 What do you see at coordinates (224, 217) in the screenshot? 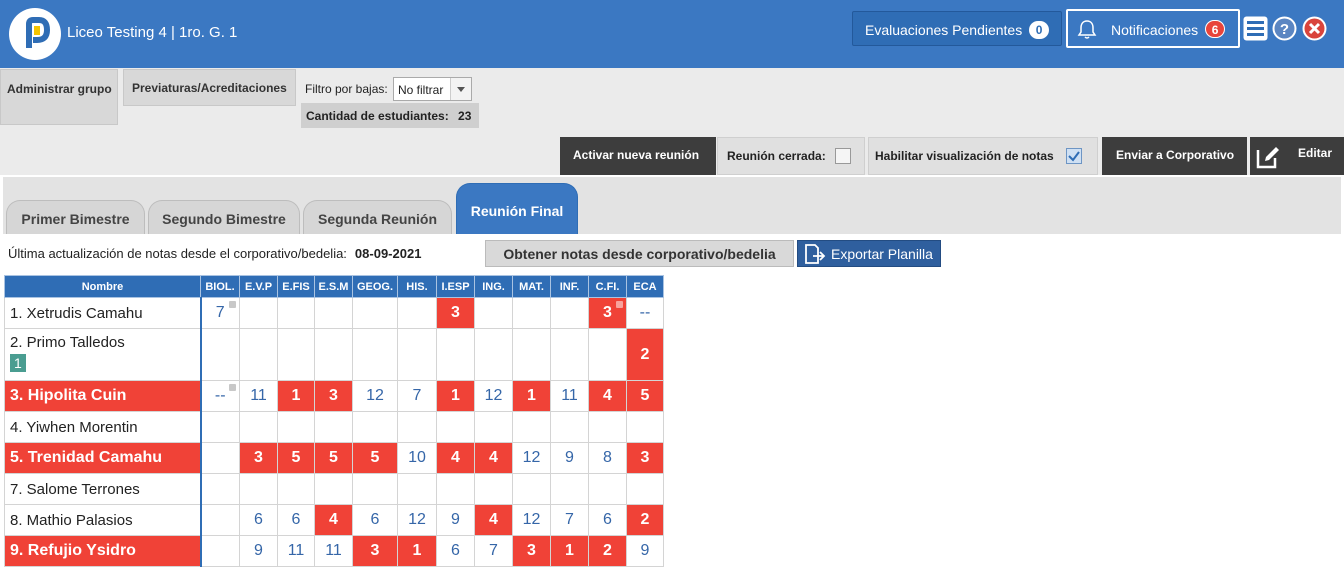
I see `tab-segundo-bimestre: Segundo Bimestre` at bounding box center [224, 217].